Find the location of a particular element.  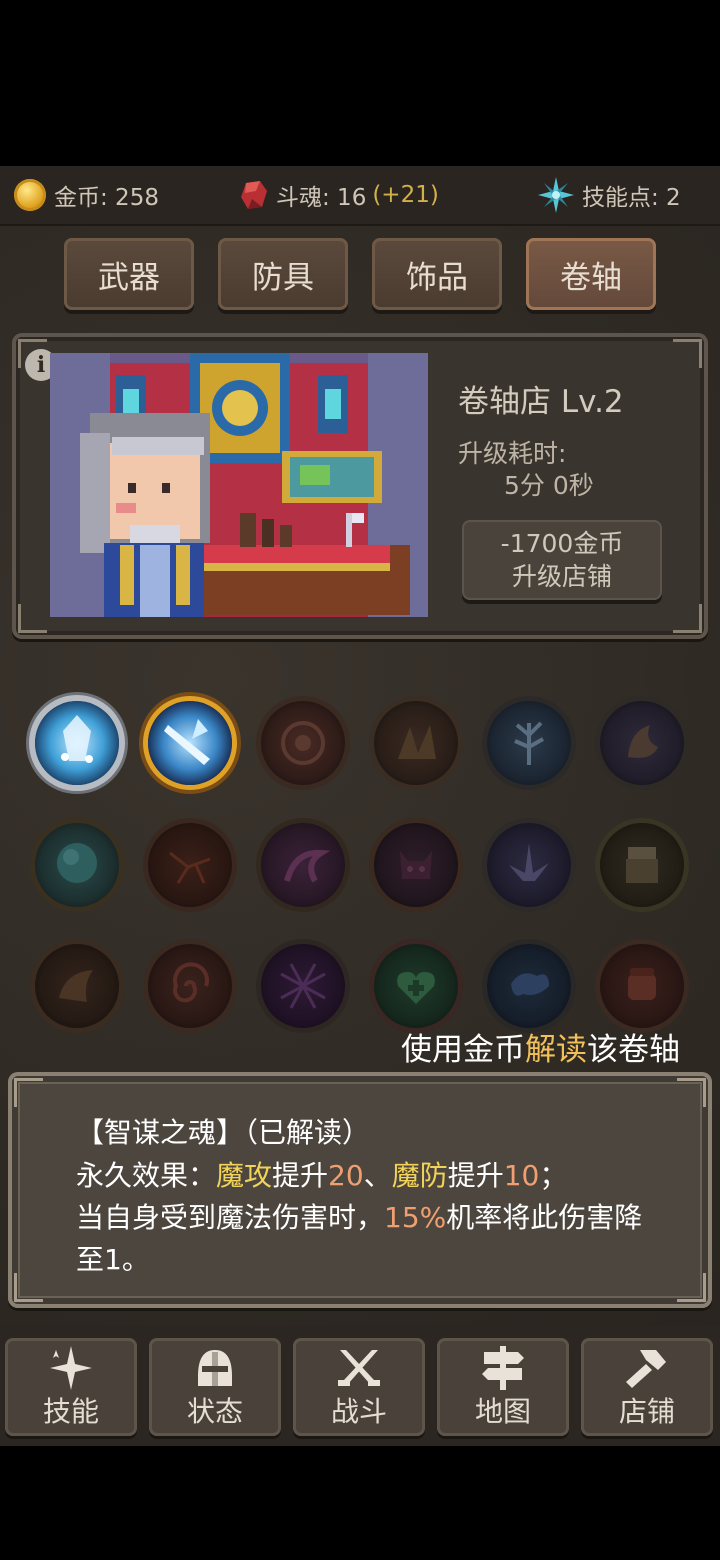

nav-shop-label: 店铺 is located at coordinates (646, 1411).